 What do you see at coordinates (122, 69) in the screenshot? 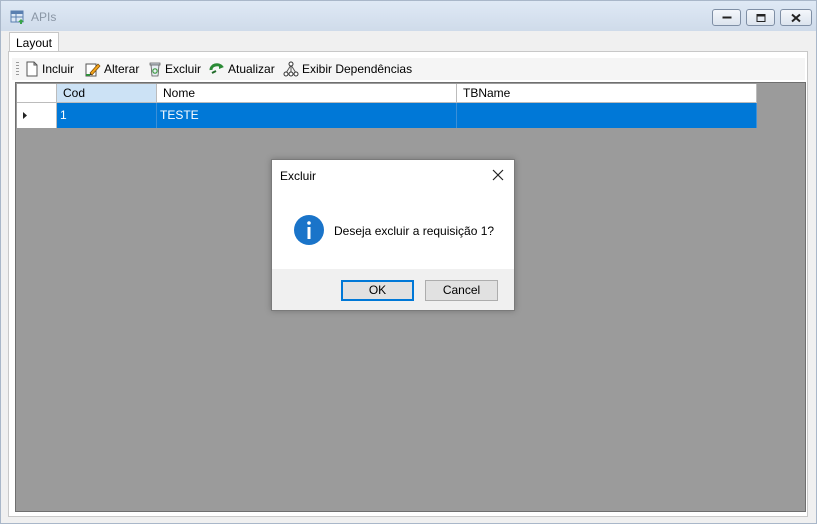
I see `edit-label: Alterar` at bounding box center [122, 69].